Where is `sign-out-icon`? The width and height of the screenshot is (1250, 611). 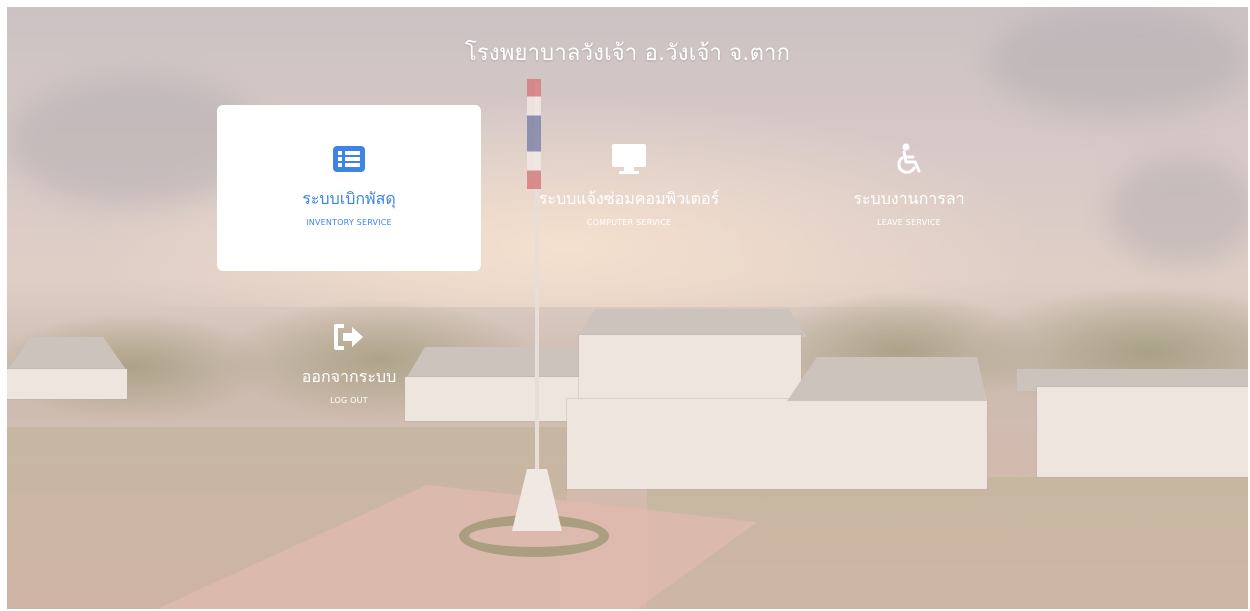 sign-out-icon is located at coordinates (349, 337).